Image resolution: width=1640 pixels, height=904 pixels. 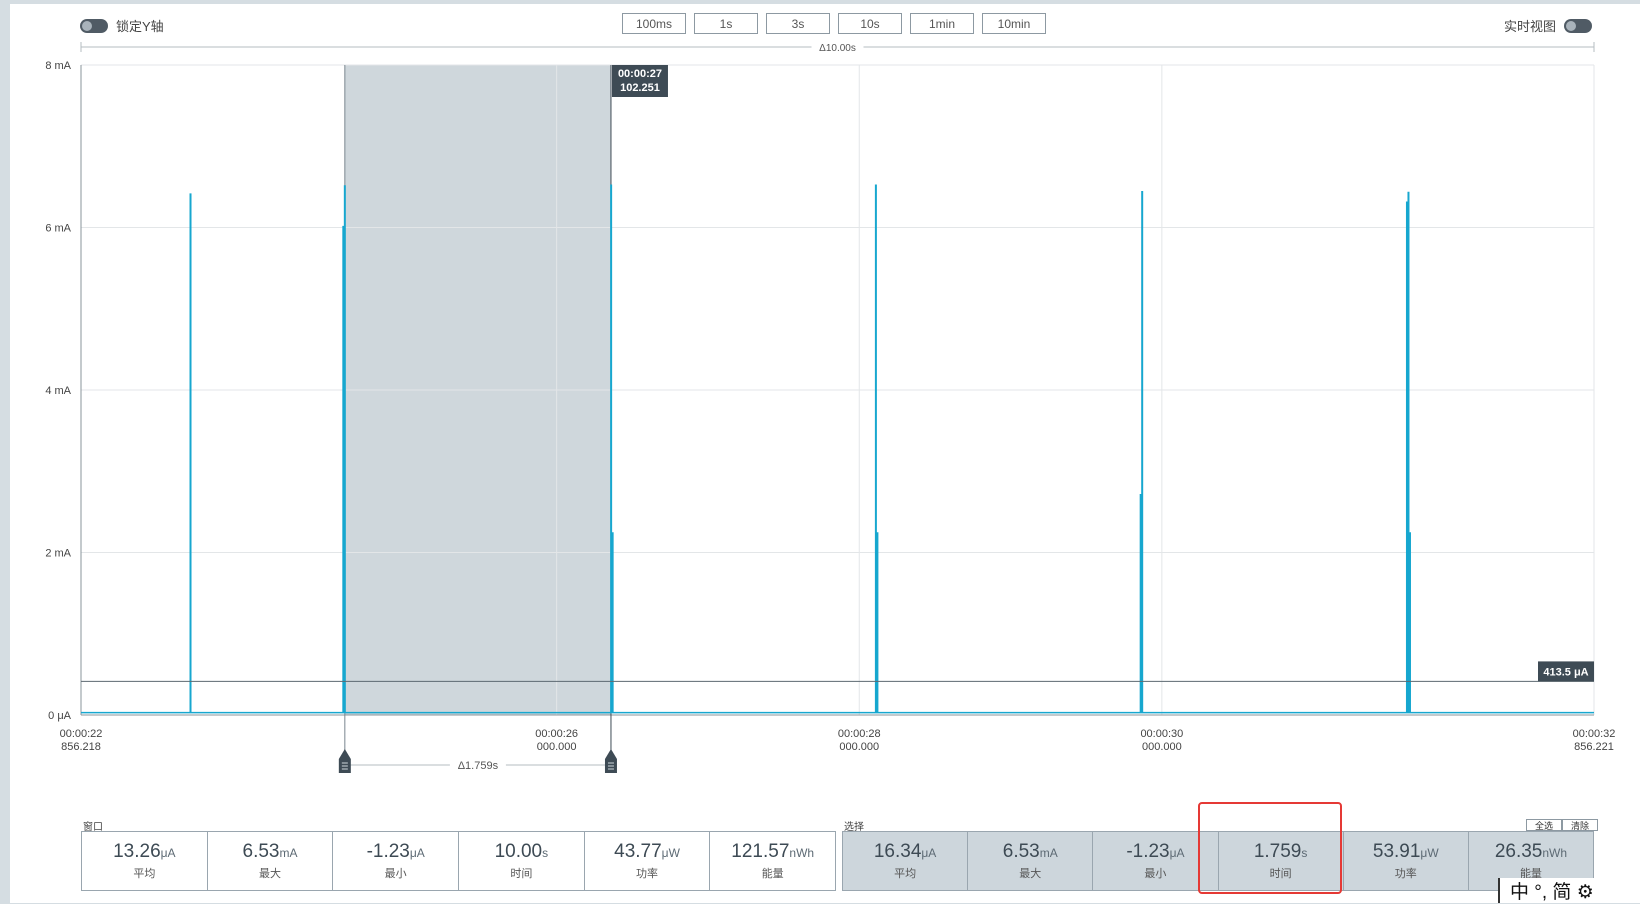 I want to click on cursor-tooltip-value: 102.251, so click(x=640, y=88).